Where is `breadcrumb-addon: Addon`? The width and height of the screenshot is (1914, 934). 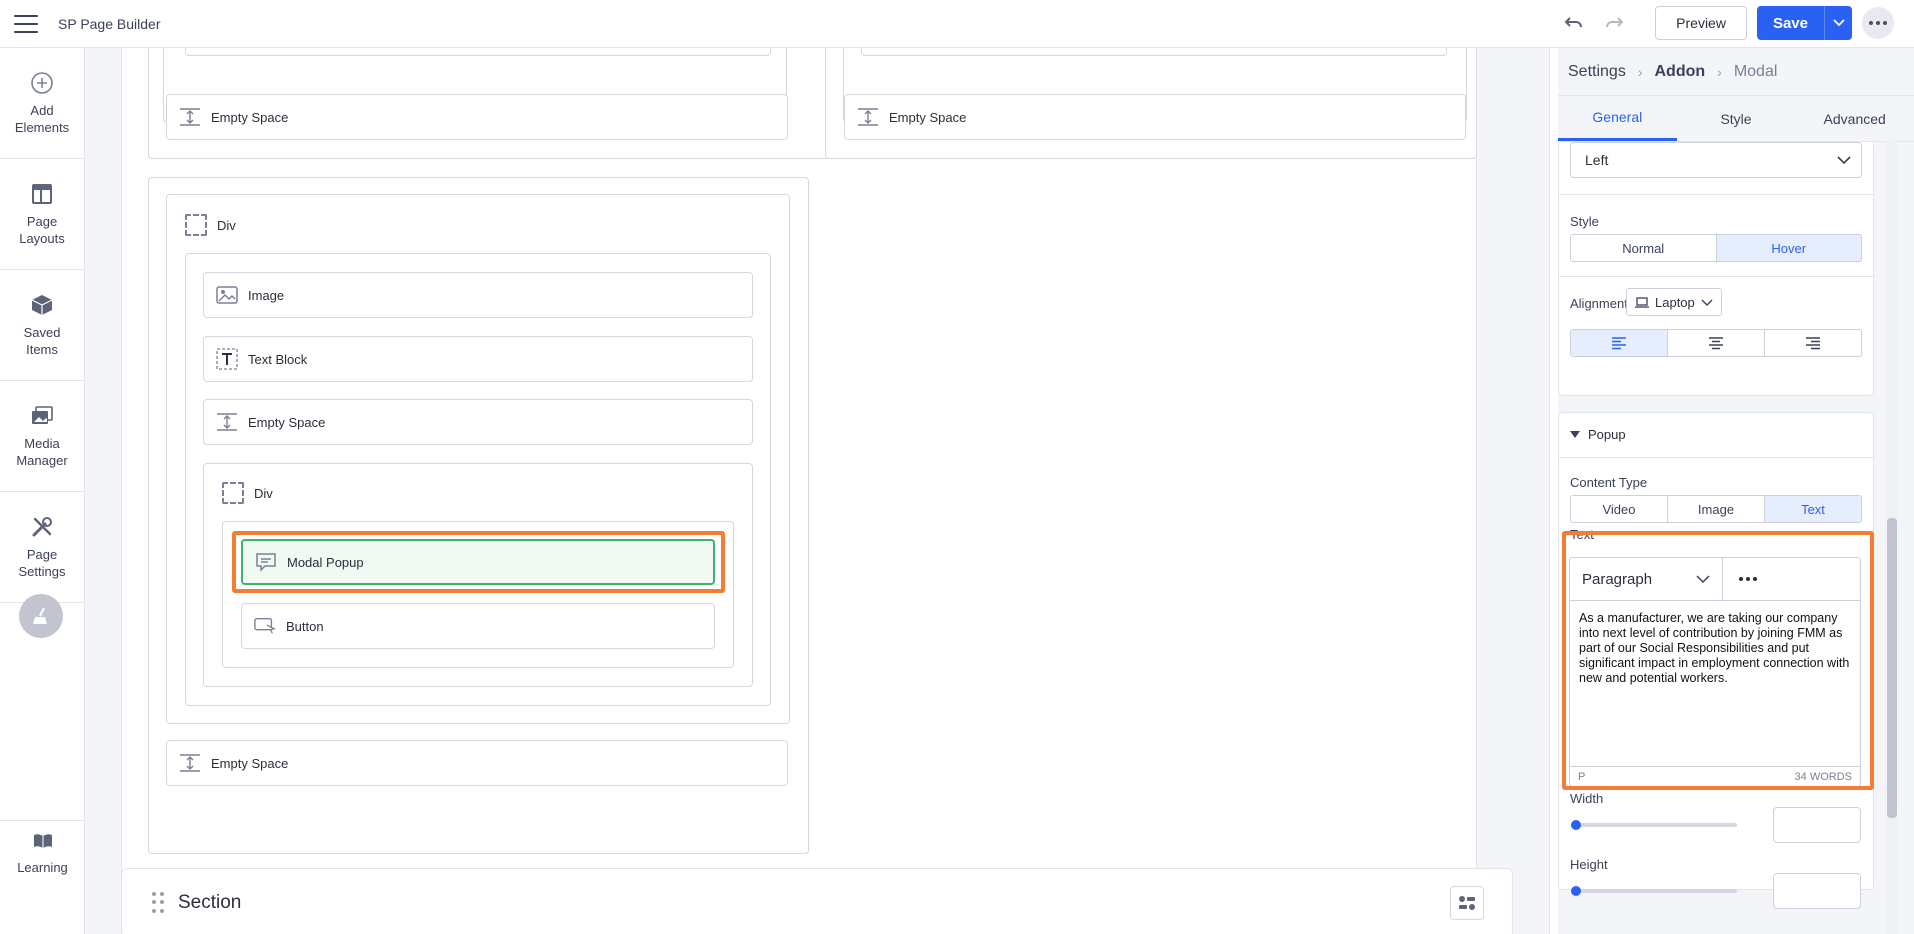 breadcrumb-addon: Addon is located at coordinates (1679, 72).